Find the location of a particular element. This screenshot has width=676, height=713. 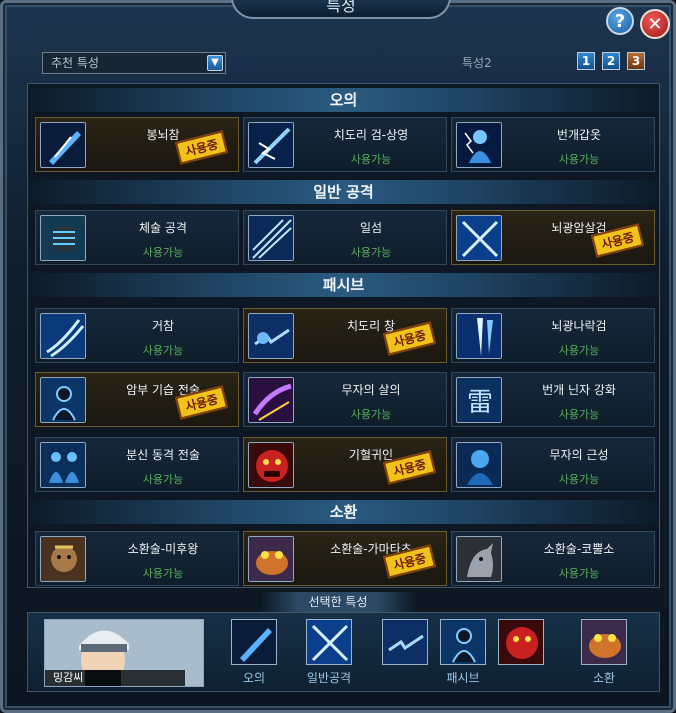

category-label-ougi: 오의 is located at coordinates (254, 678).